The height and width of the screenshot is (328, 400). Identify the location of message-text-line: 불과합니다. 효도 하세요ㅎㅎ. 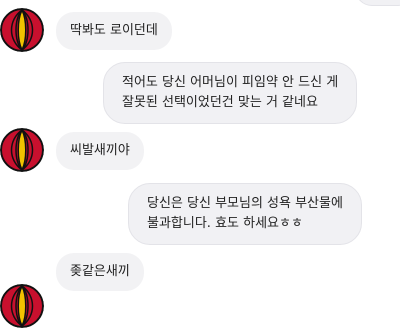
(225, 223).